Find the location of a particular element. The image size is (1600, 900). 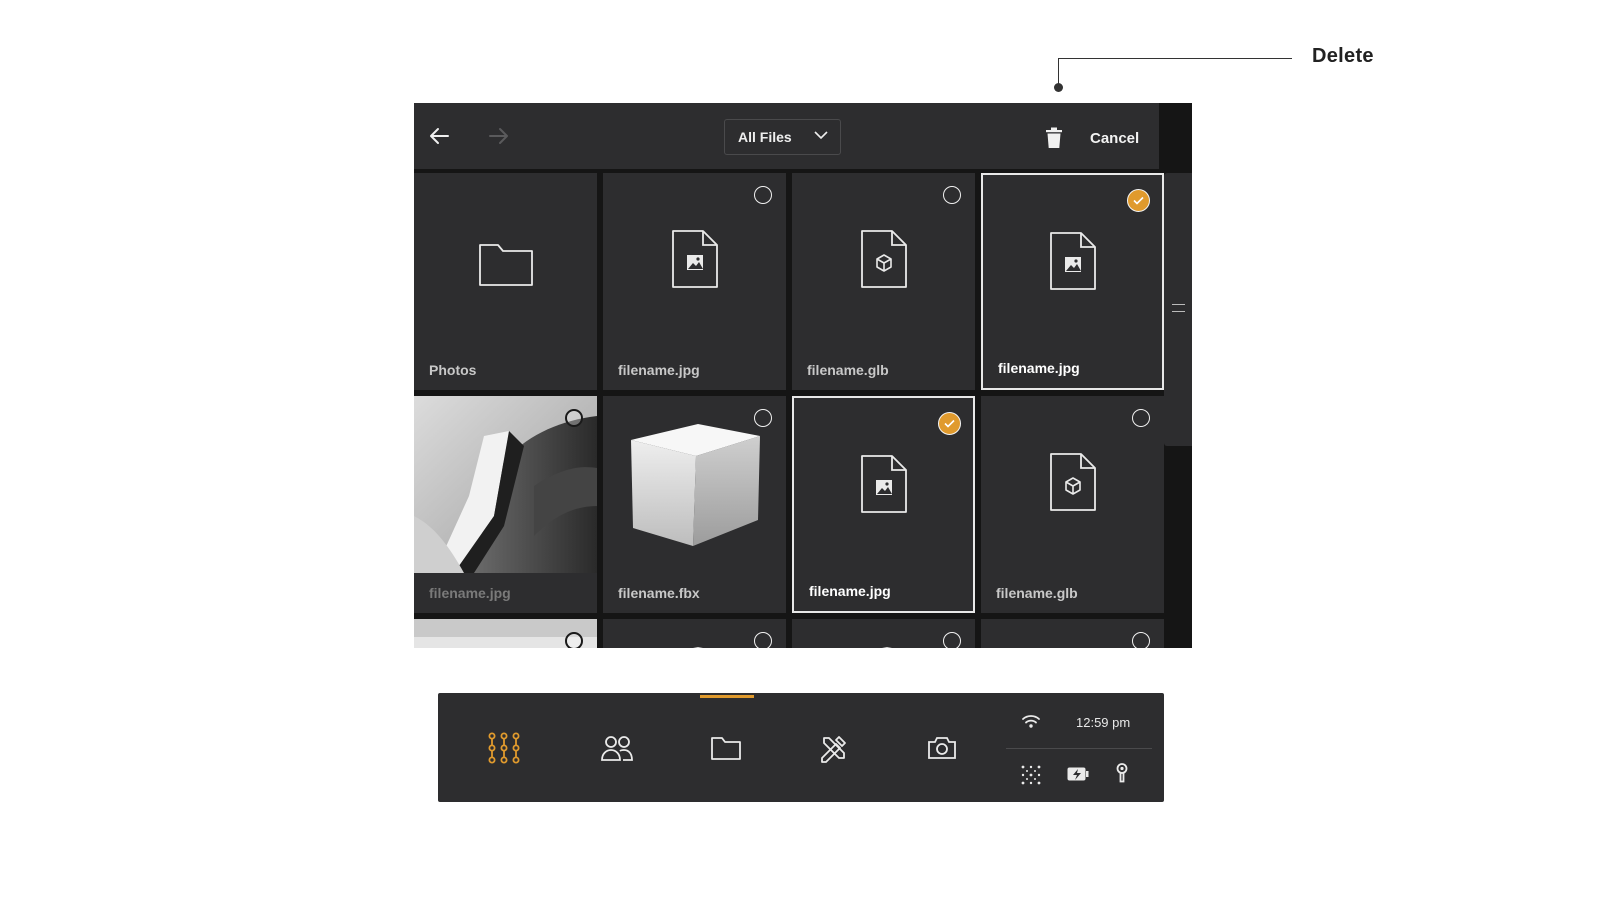

dock-tools-button is located at coordinates (834, 748).